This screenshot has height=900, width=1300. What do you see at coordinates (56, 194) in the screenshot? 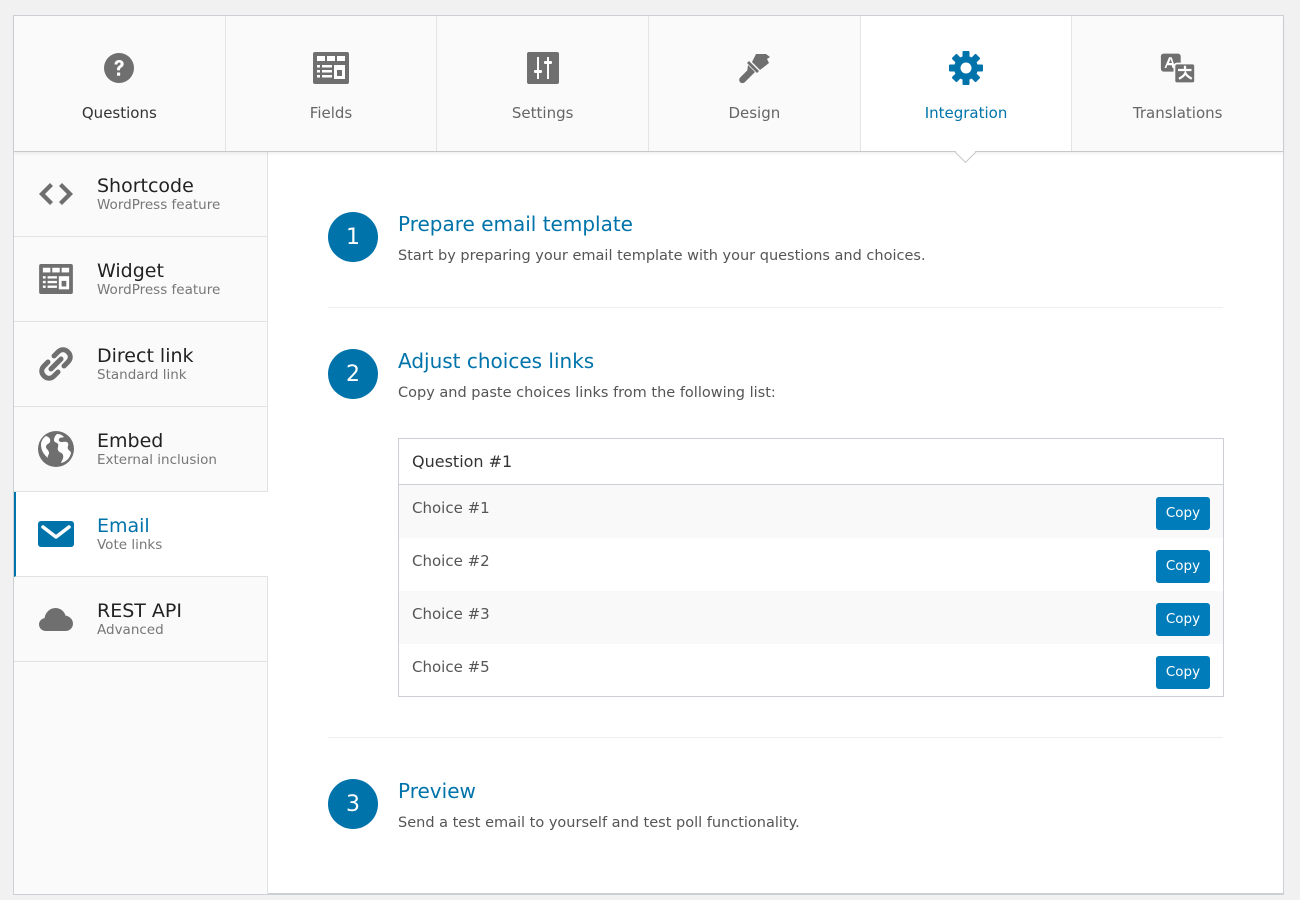
I see `code-brackets-icon` at bounding box center [56, 194].